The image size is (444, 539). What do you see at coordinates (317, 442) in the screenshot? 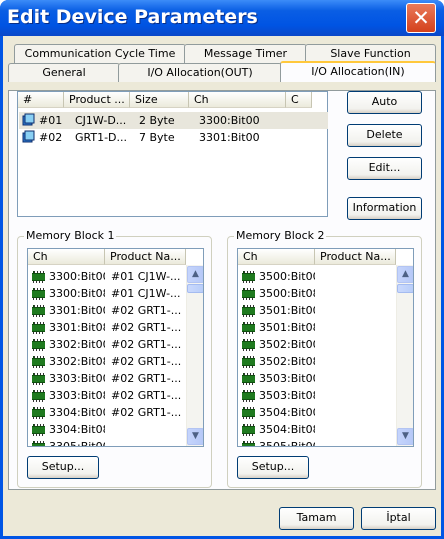
I see `memory-row: 3505:Bit00` at bounding box center [317, 442].